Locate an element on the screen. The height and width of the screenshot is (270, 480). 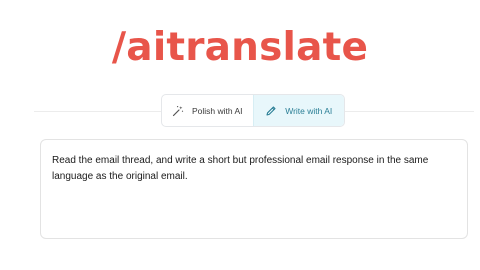
tab-polish-with-ai: Polish with AI is located at coordinates (207, 110).